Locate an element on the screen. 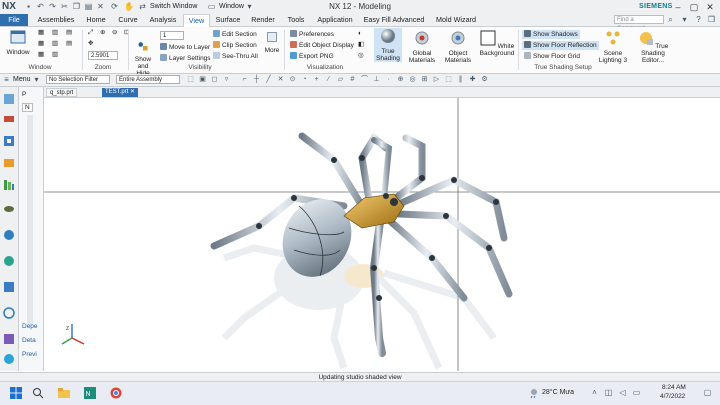 This screenshot has height=405, width=720. chrome-icon is located at coordinates (116, 393).